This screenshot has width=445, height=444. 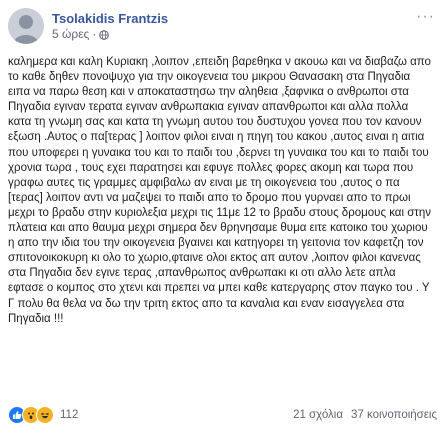 I want to click on more-options-icon: ···, so click(x=425, y=17).